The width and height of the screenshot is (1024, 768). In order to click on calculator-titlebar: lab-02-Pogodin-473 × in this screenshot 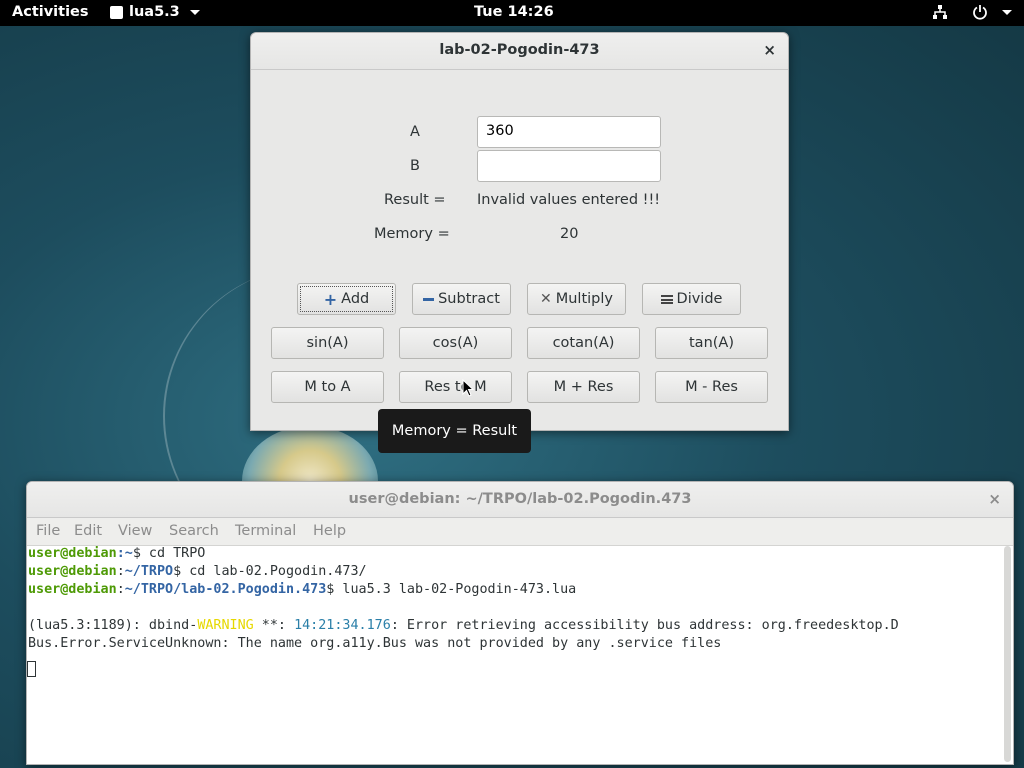, I will do `click(519, 51)`.